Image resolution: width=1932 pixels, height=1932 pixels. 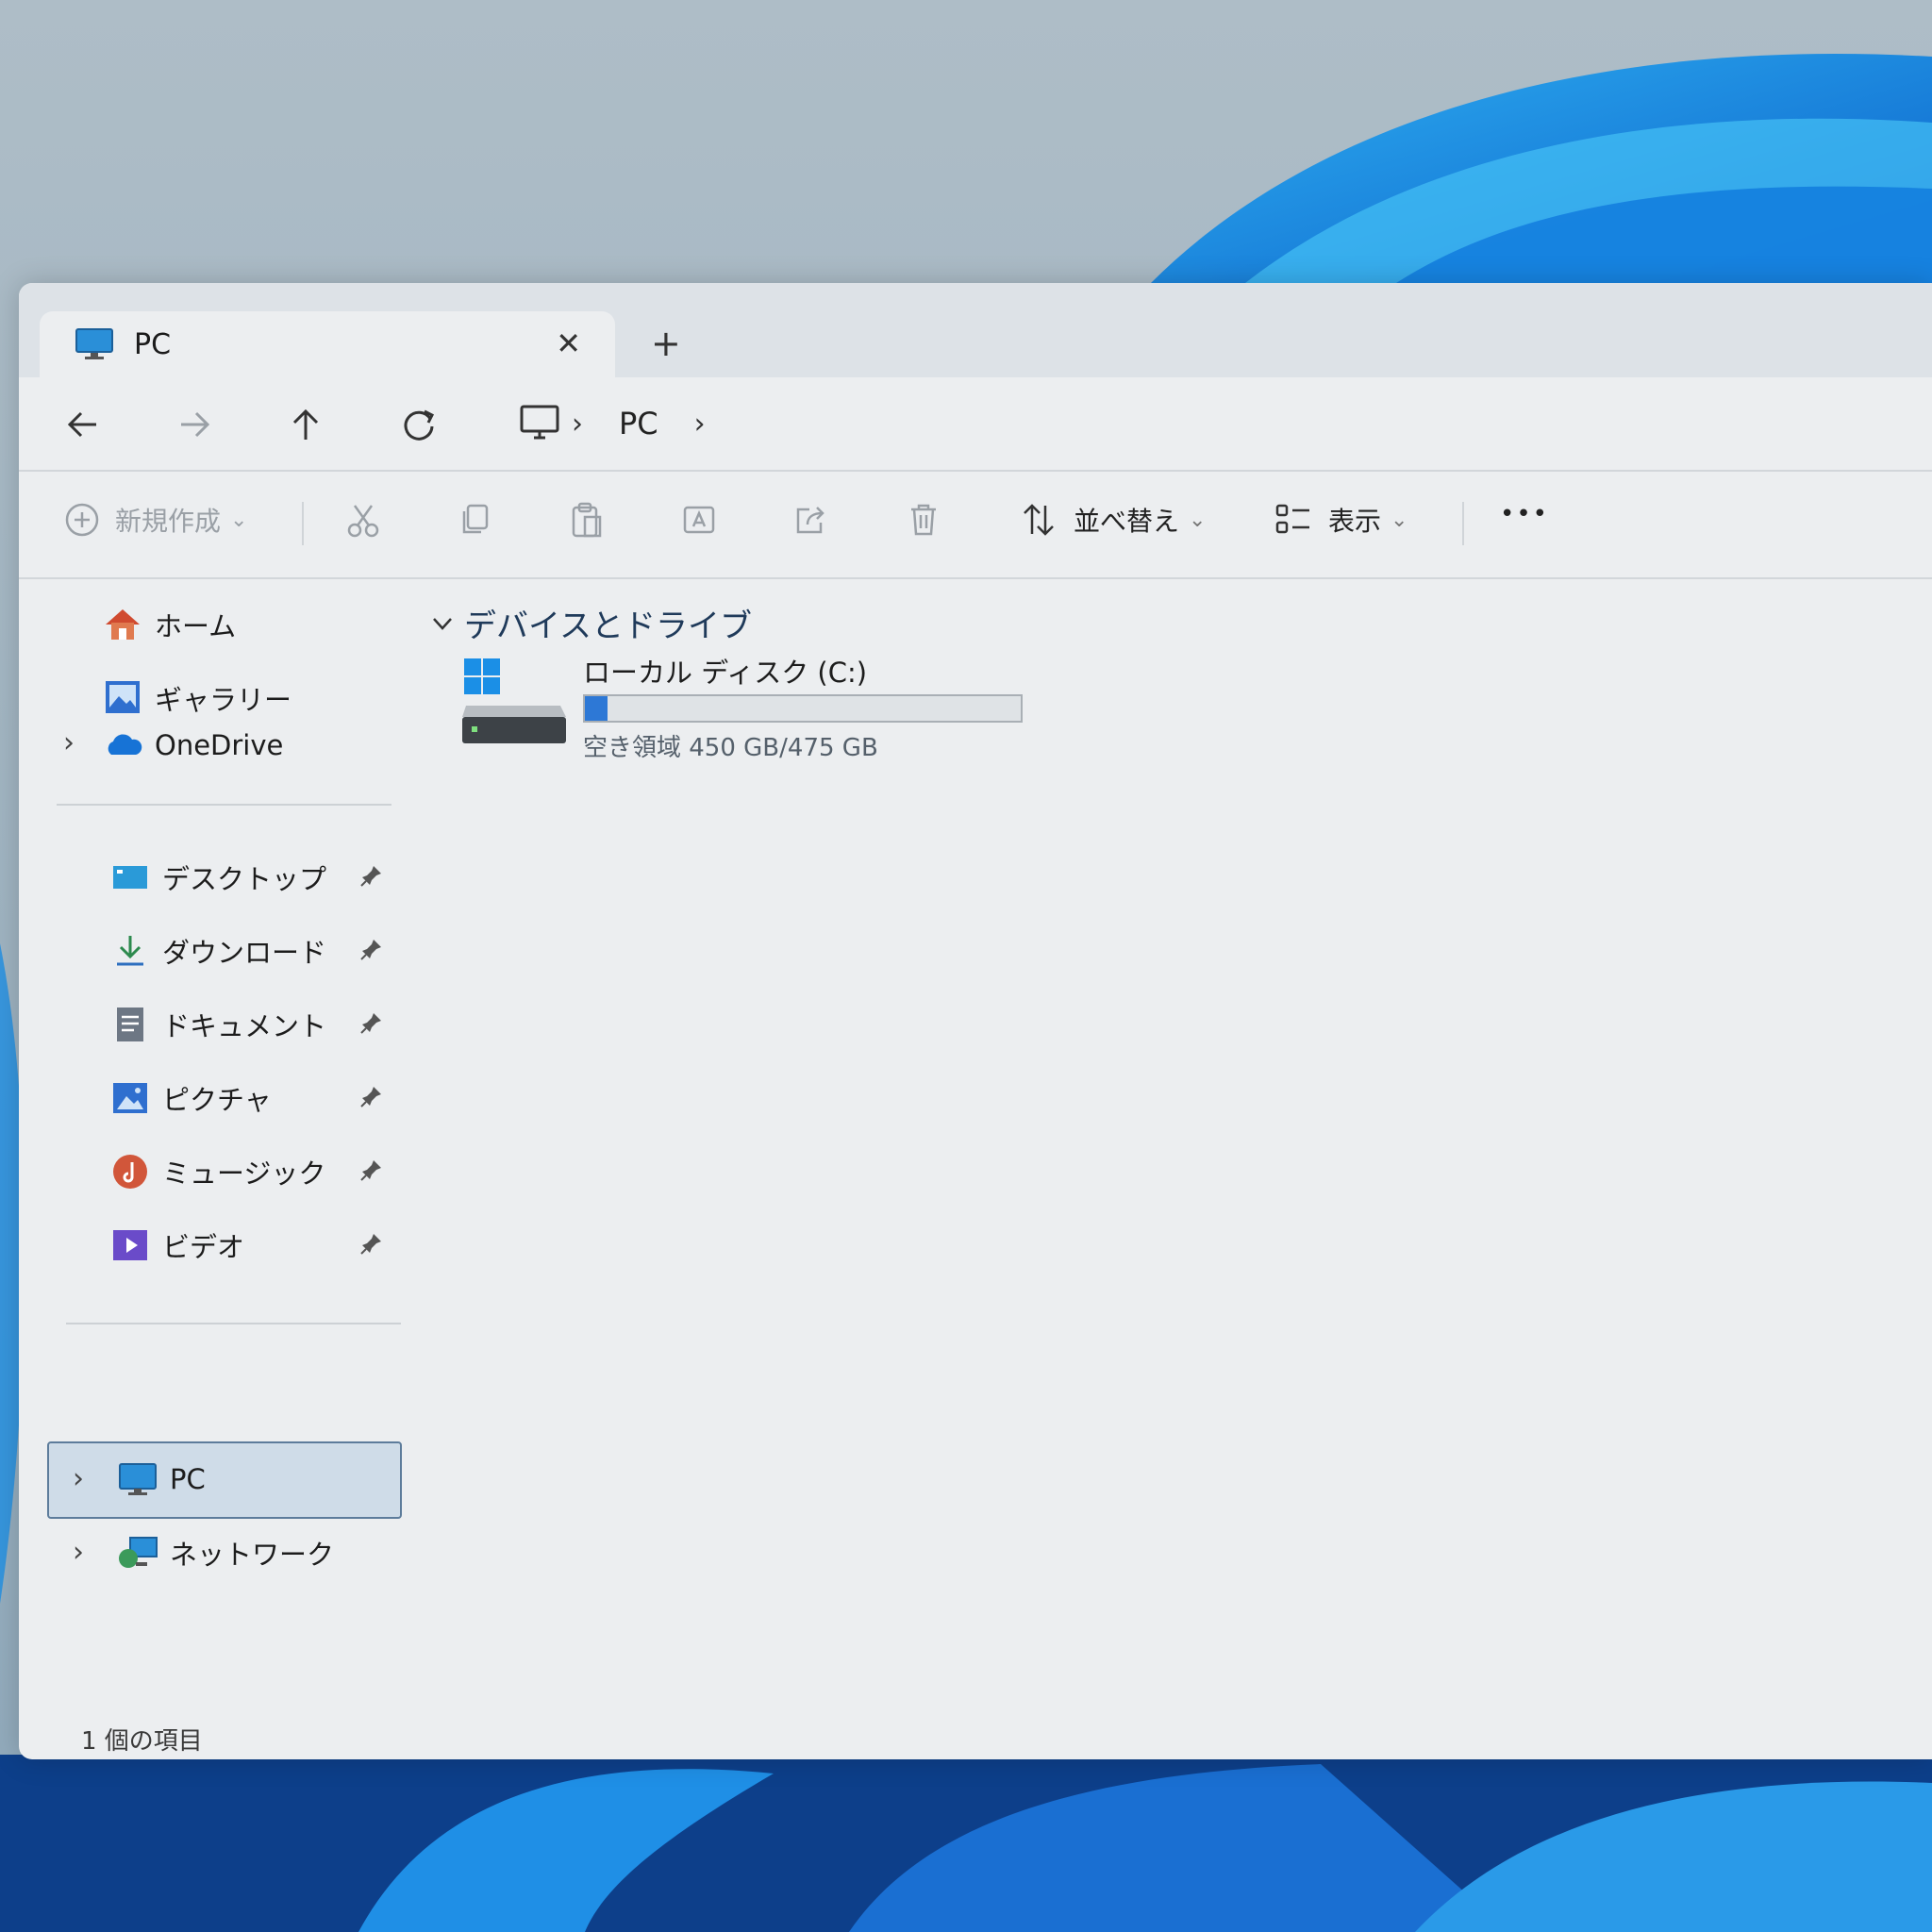 I want to click on sidebar-item-label: ドキュメント, so click(x=244, y=1026).